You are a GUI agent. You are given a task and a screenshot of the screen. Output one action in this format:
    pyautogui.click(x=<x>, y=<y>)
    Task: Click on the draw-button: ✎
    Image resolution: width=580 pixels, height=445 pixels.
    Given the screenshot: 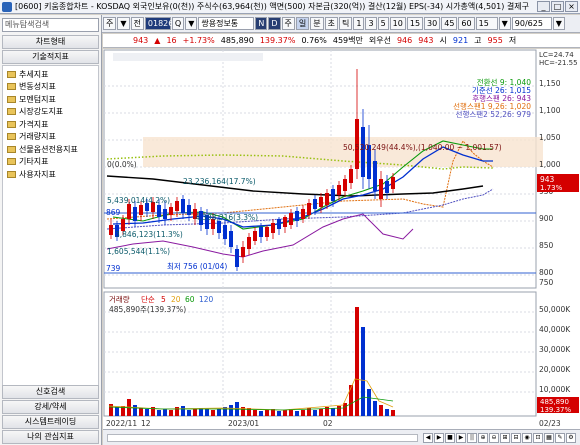 What is the action you would take?
    pyautogui.click(x=560, y=437)
    